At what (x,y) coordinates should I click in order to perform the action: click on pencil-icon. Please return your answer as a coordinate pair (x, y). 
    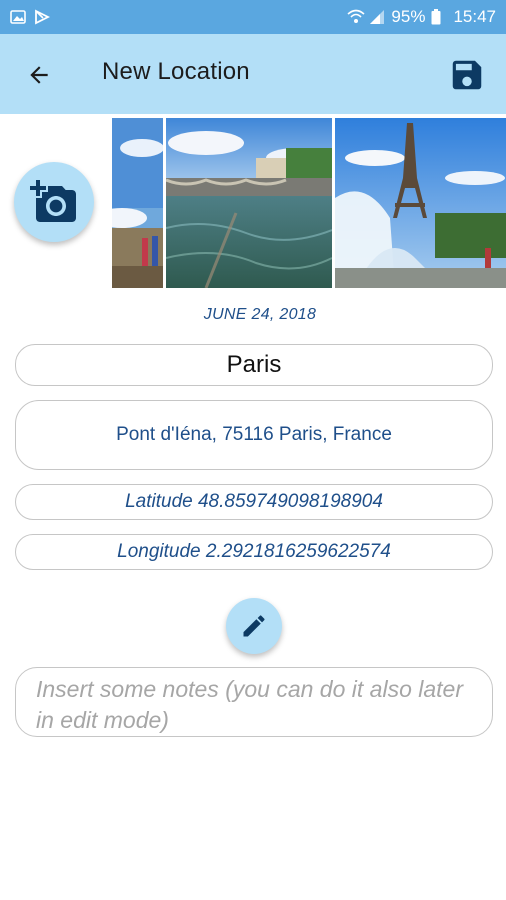
    Looking at the image, I should click on (254, 626).